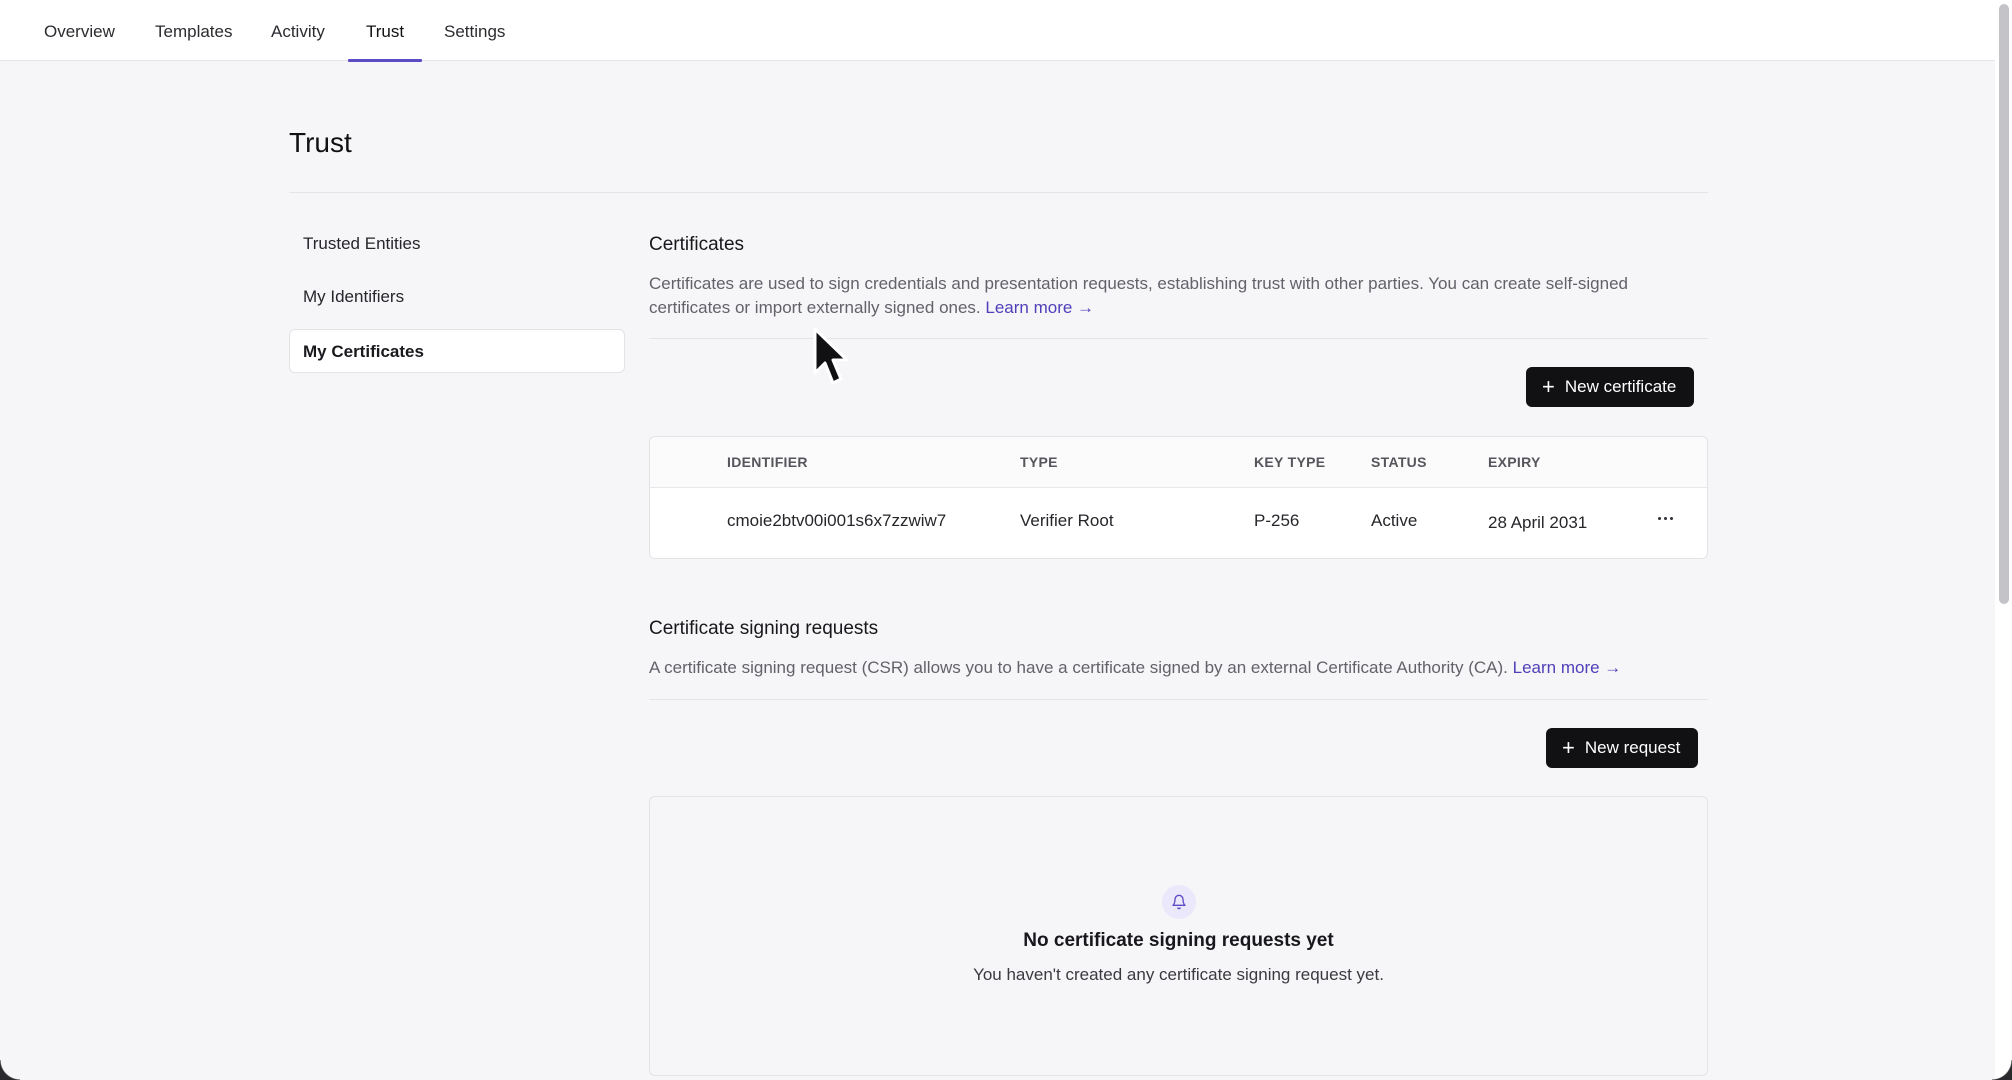 The width and height of the screenshot is (2012, 1080). I want to click on column-header-key-type: KEY TYPE, so click(1289, 462).